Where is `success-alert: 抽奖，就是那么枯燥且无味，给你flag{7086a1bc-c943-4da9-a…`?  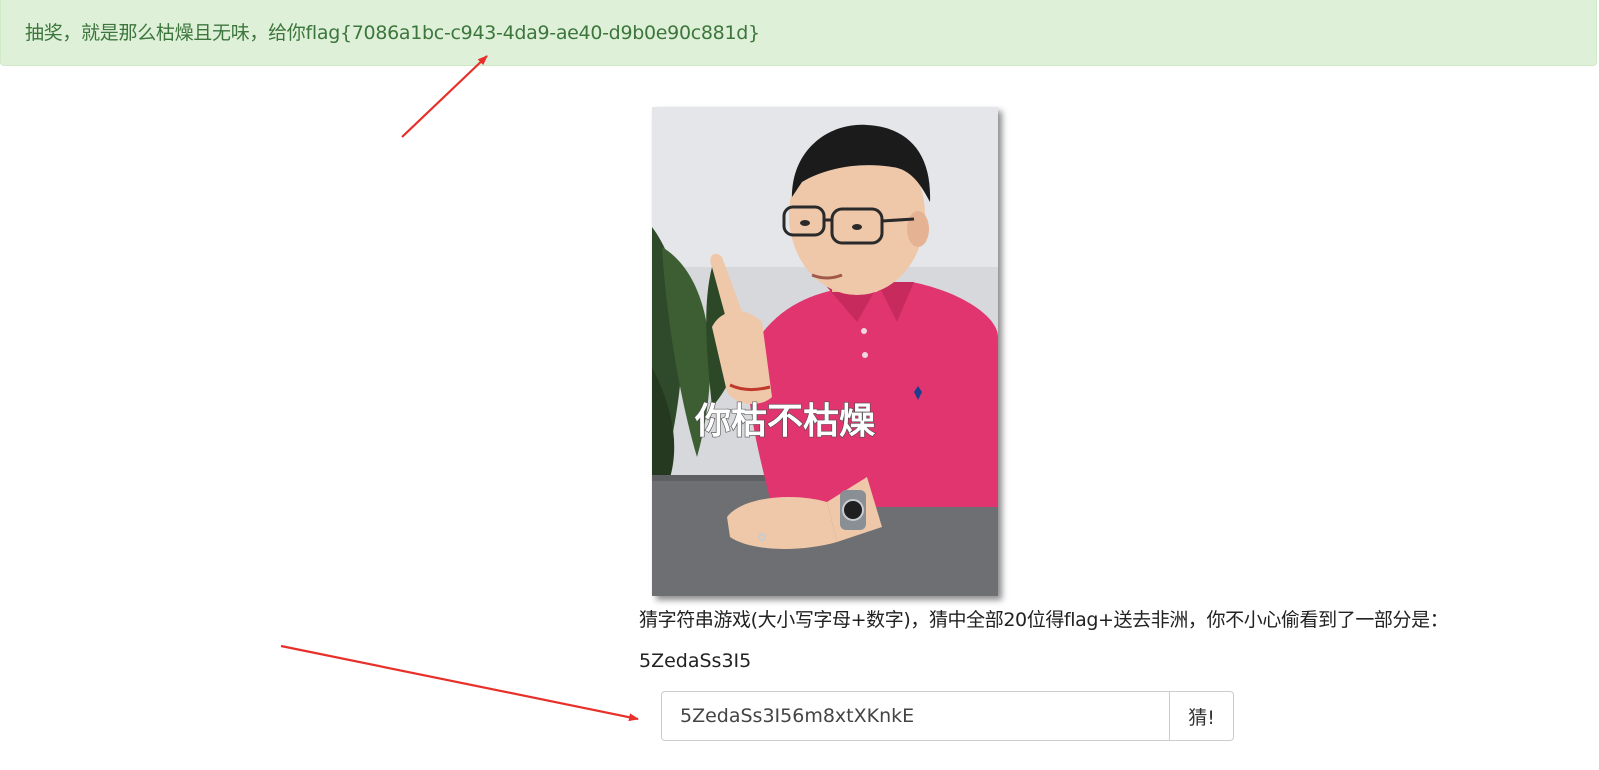
success-alert: 抽奖，就是那么枯燥且无味，给你flag{7086a1bc-c943-4da9-a… is located at coordinates (798, 33).